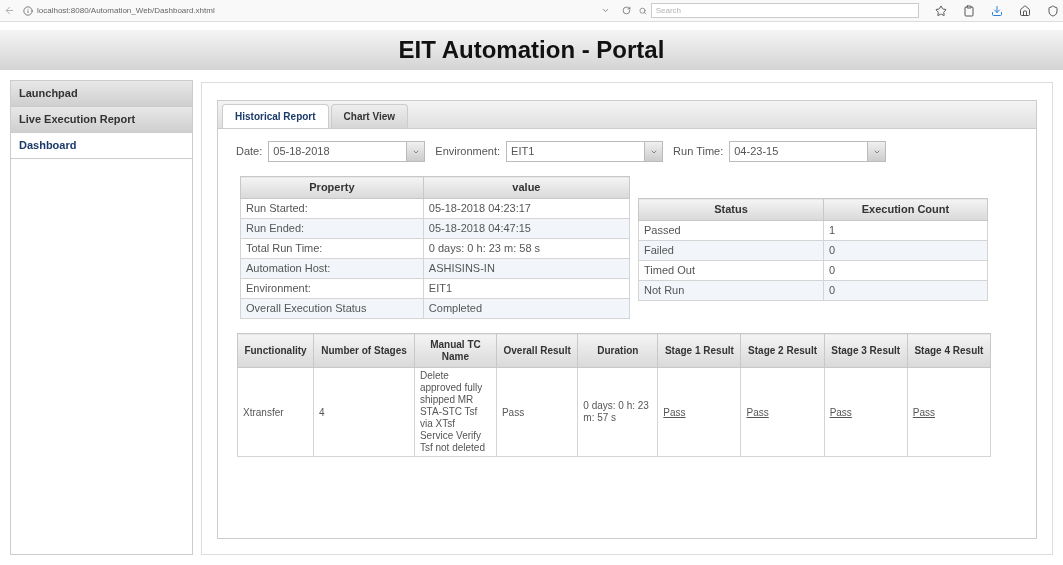 The width and height of the screenshot is (1063, 565). I want to click on tab: Chart View, so click(369, 116).